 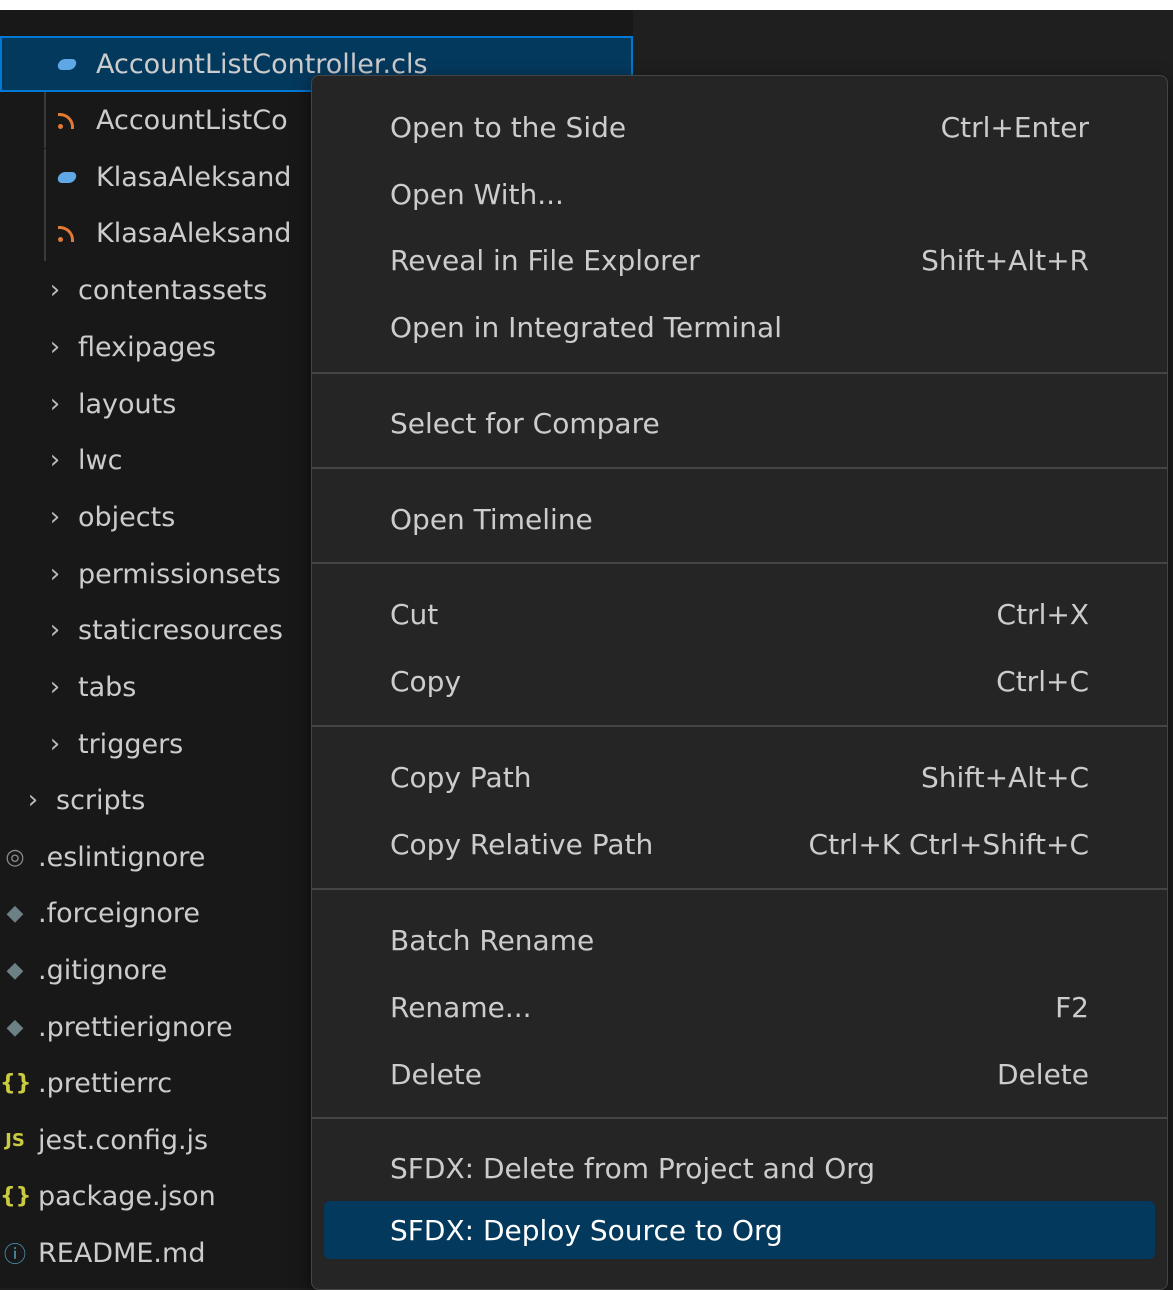 What do you see at coordinates (316, 19) in the screenshot?
I see `folder-classes: ⌄ classes` at bounding box center [316, 19].